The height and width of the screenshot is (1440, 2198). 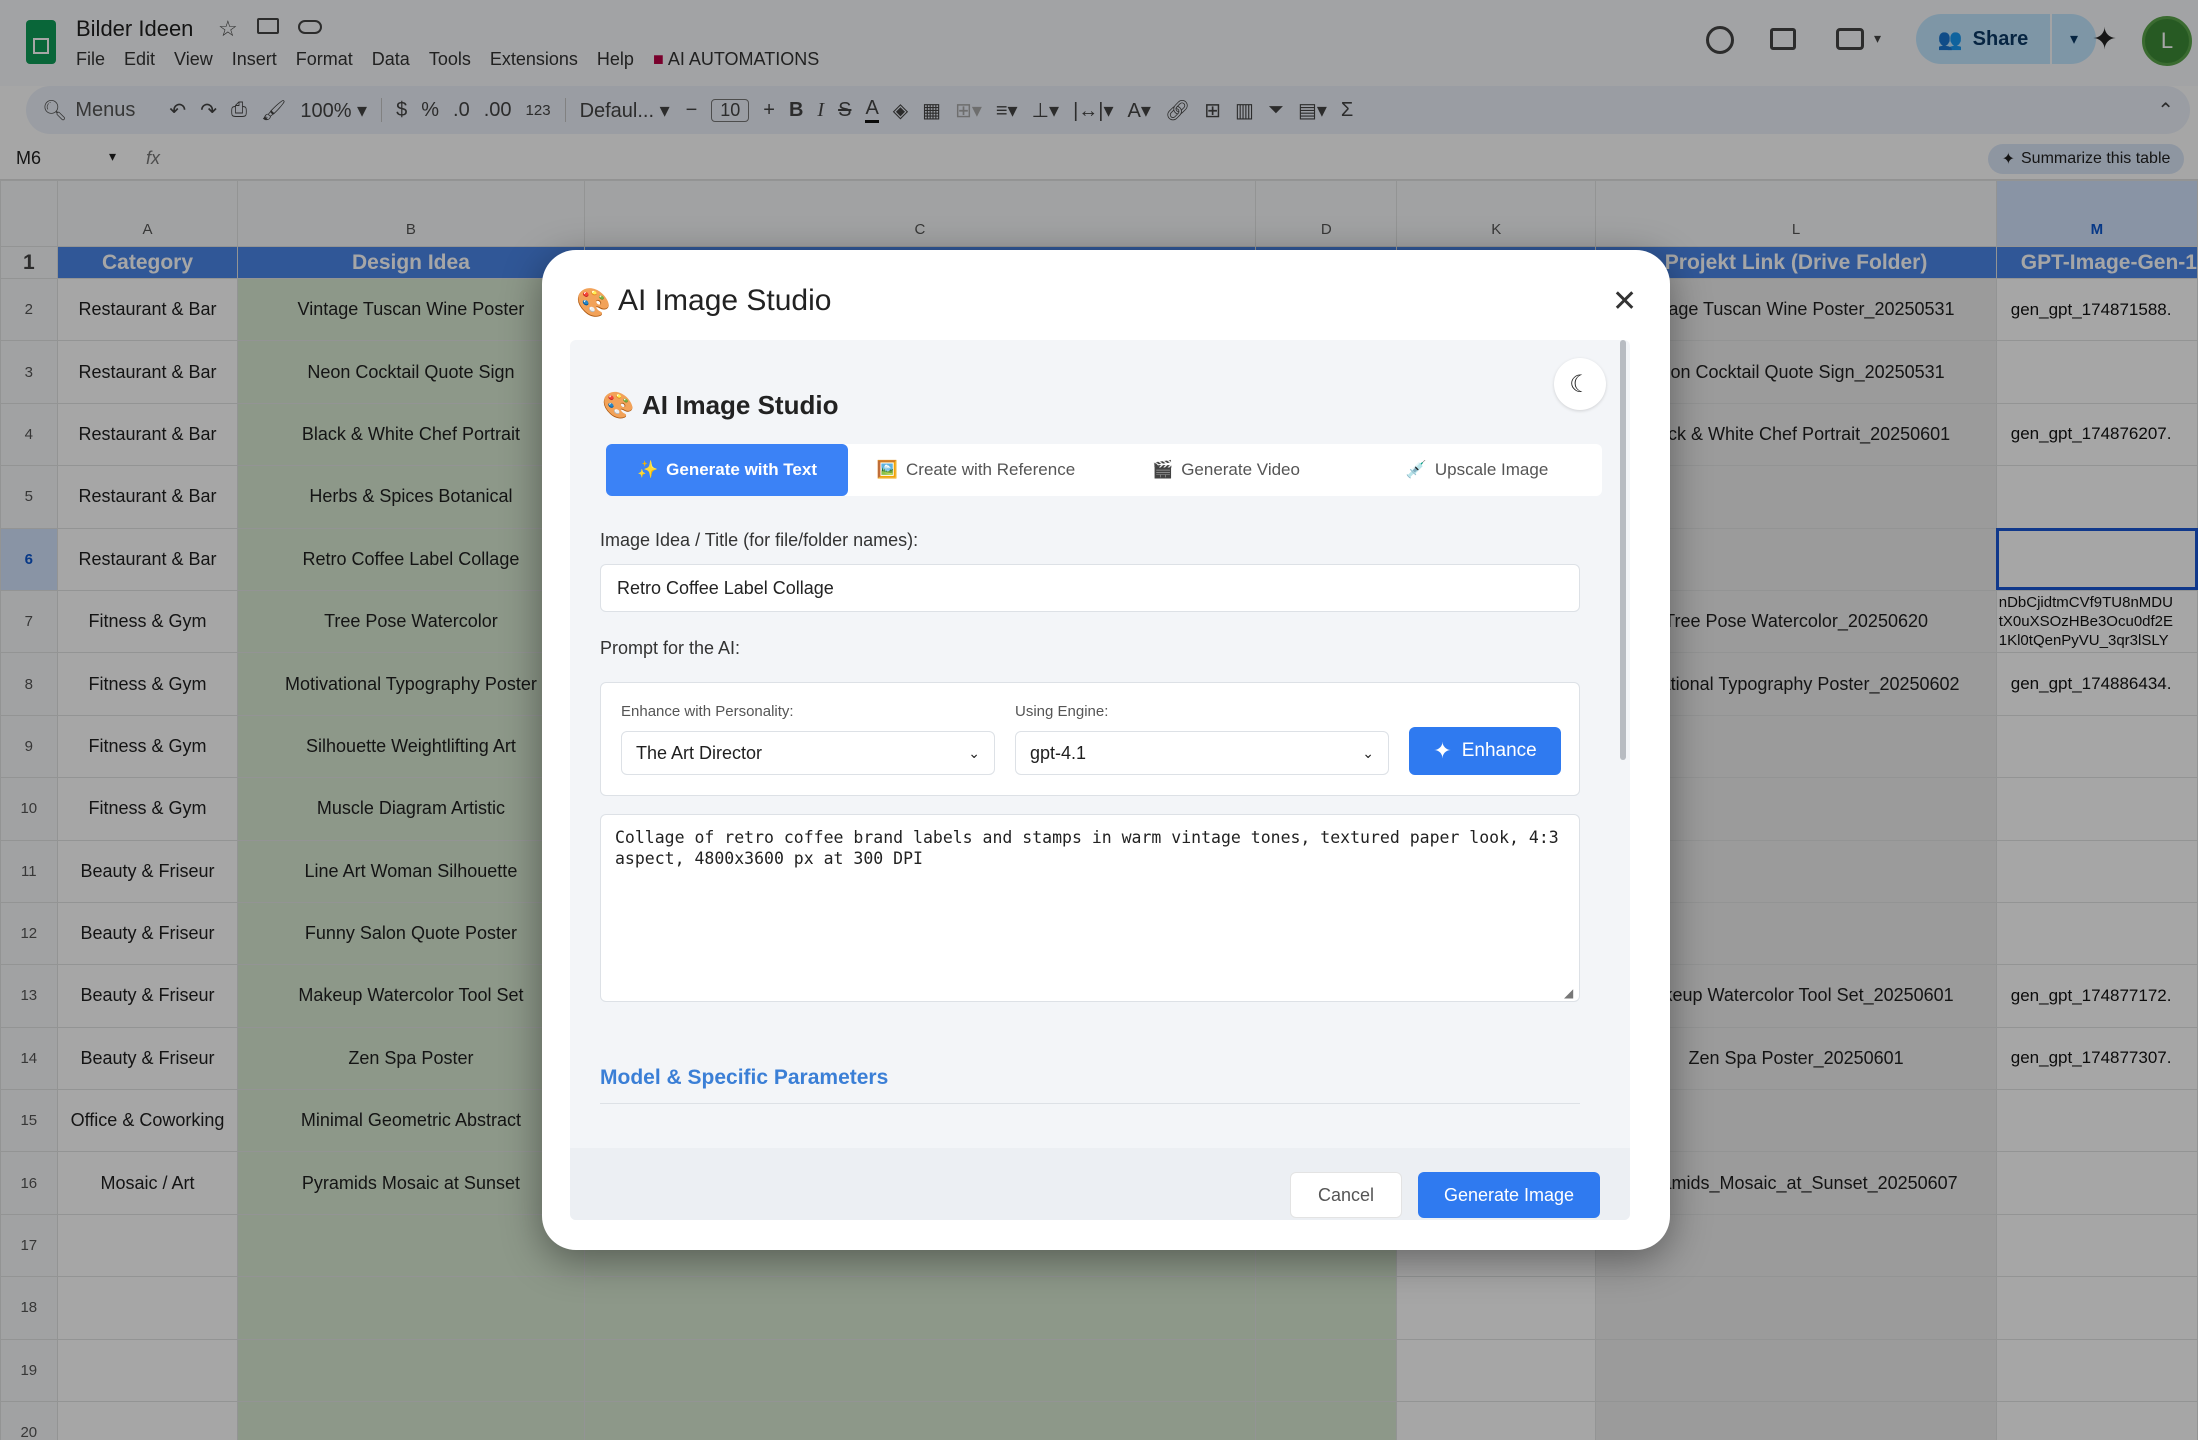 I want to click on clapper-icon: 🎬, so click(x=1163, y=469).